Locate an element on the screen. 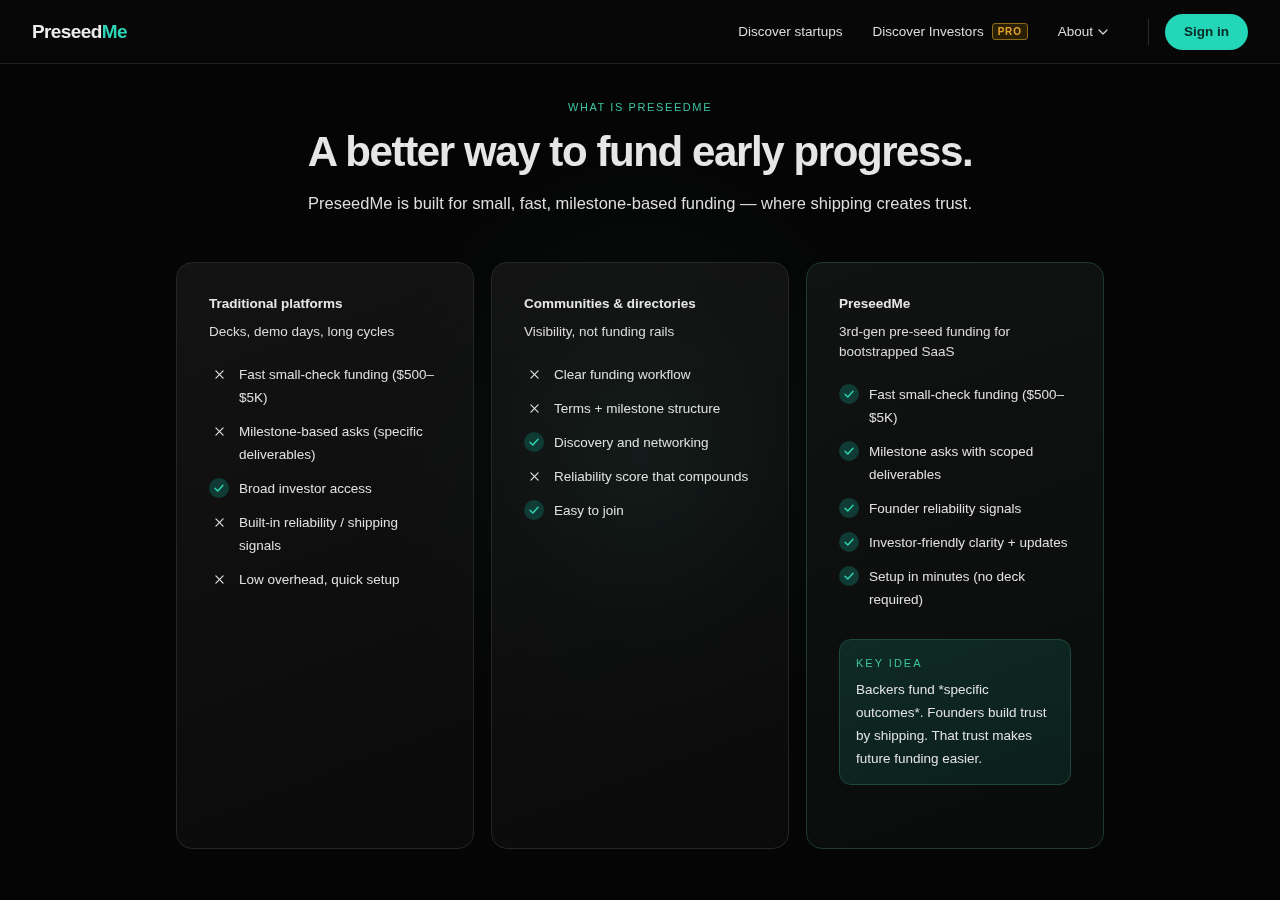 This screenshot has height=900, width=1280. sign-in-button: Sign in is located at coordinates (1206, 31).